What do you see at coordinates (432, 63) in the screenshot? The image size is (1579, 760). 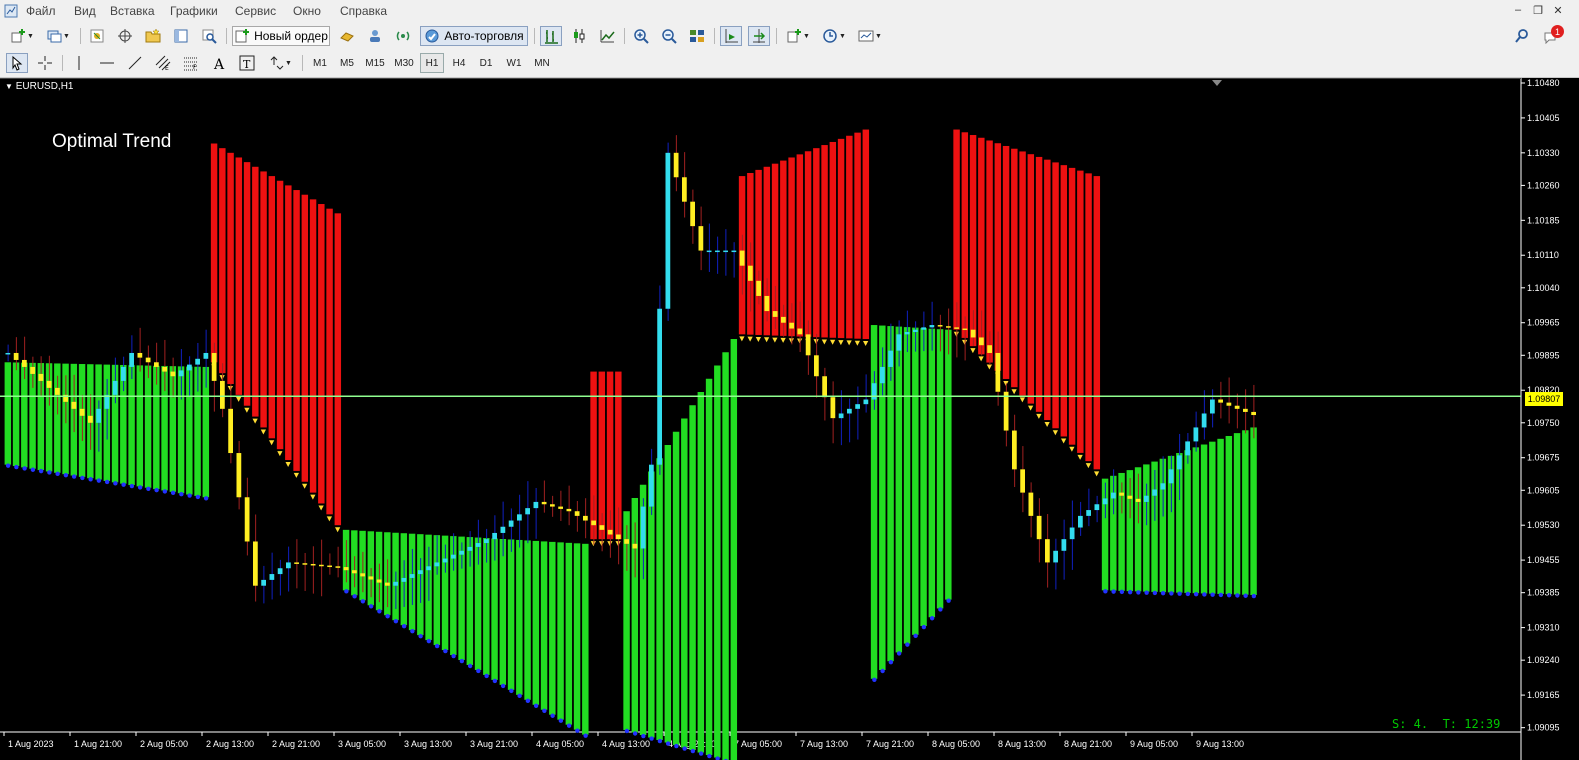 I see `timeframe-h1: H1` at bounding box center [432, 63].